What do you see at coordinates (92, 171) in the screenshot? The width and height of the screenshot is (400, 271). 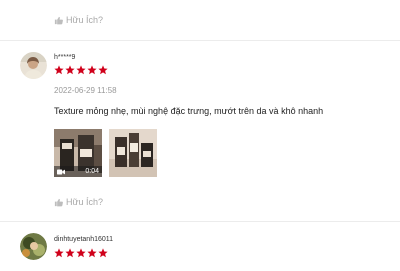 I see `video-duration: 0:04` at bounding box center [92, 171].